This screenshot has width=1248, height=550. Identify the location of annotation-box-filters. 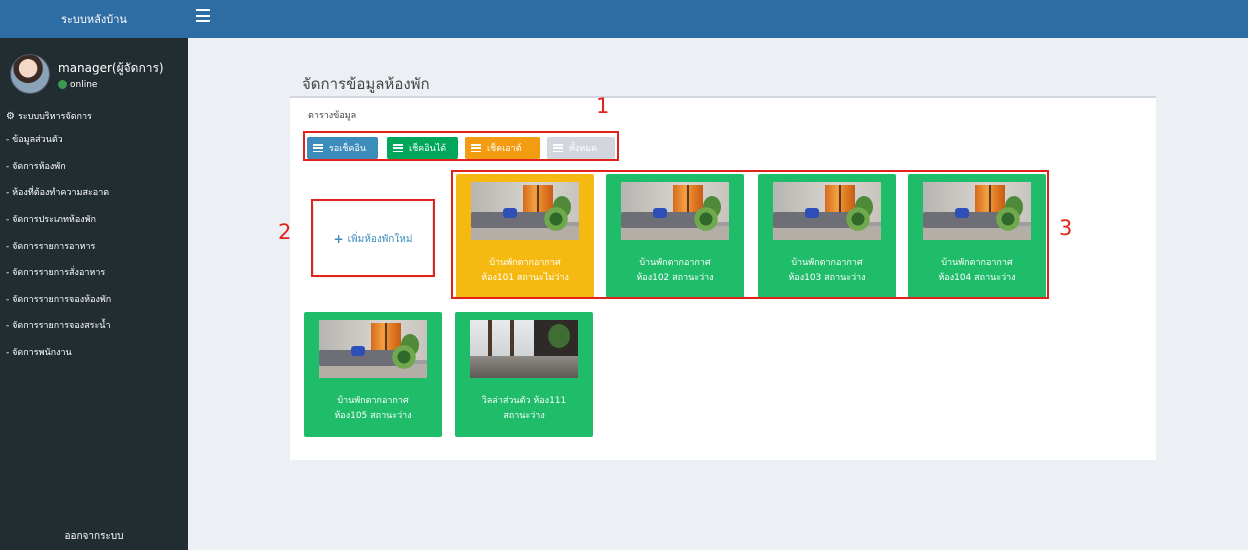
(461, 146).